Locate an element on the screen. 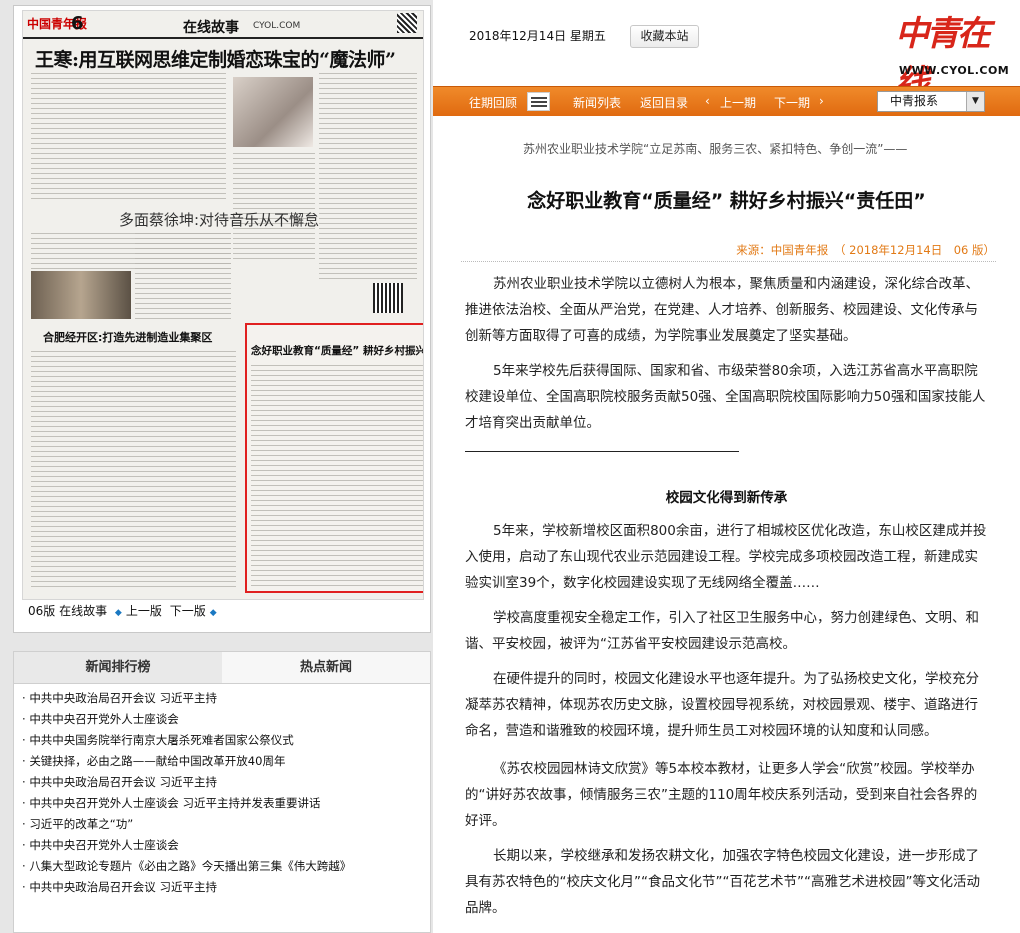 This screenshot has width=1020, height=933. paper-select-dropdown: 中青报系 ▼ is located at coordinates (931, 101).